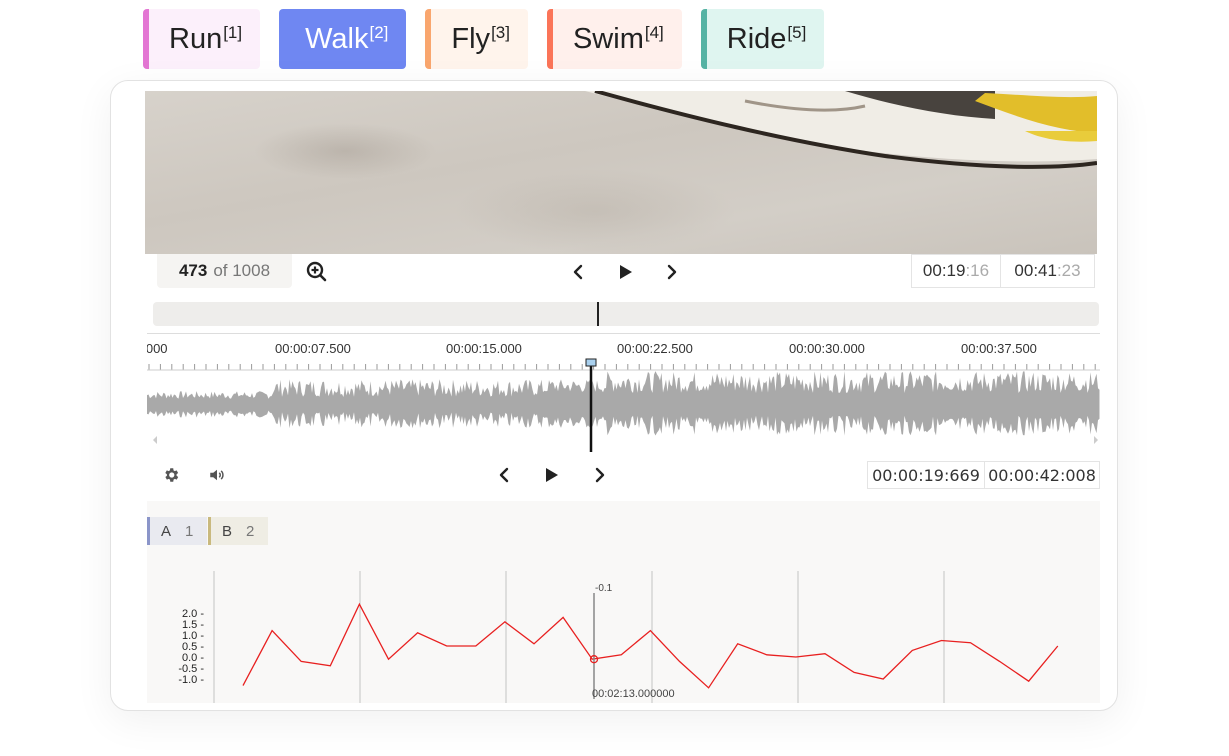  Describe the element at coordinates (827, 348) in the screenshot. I see `ruler-label: 00:00:30.000` at that location.